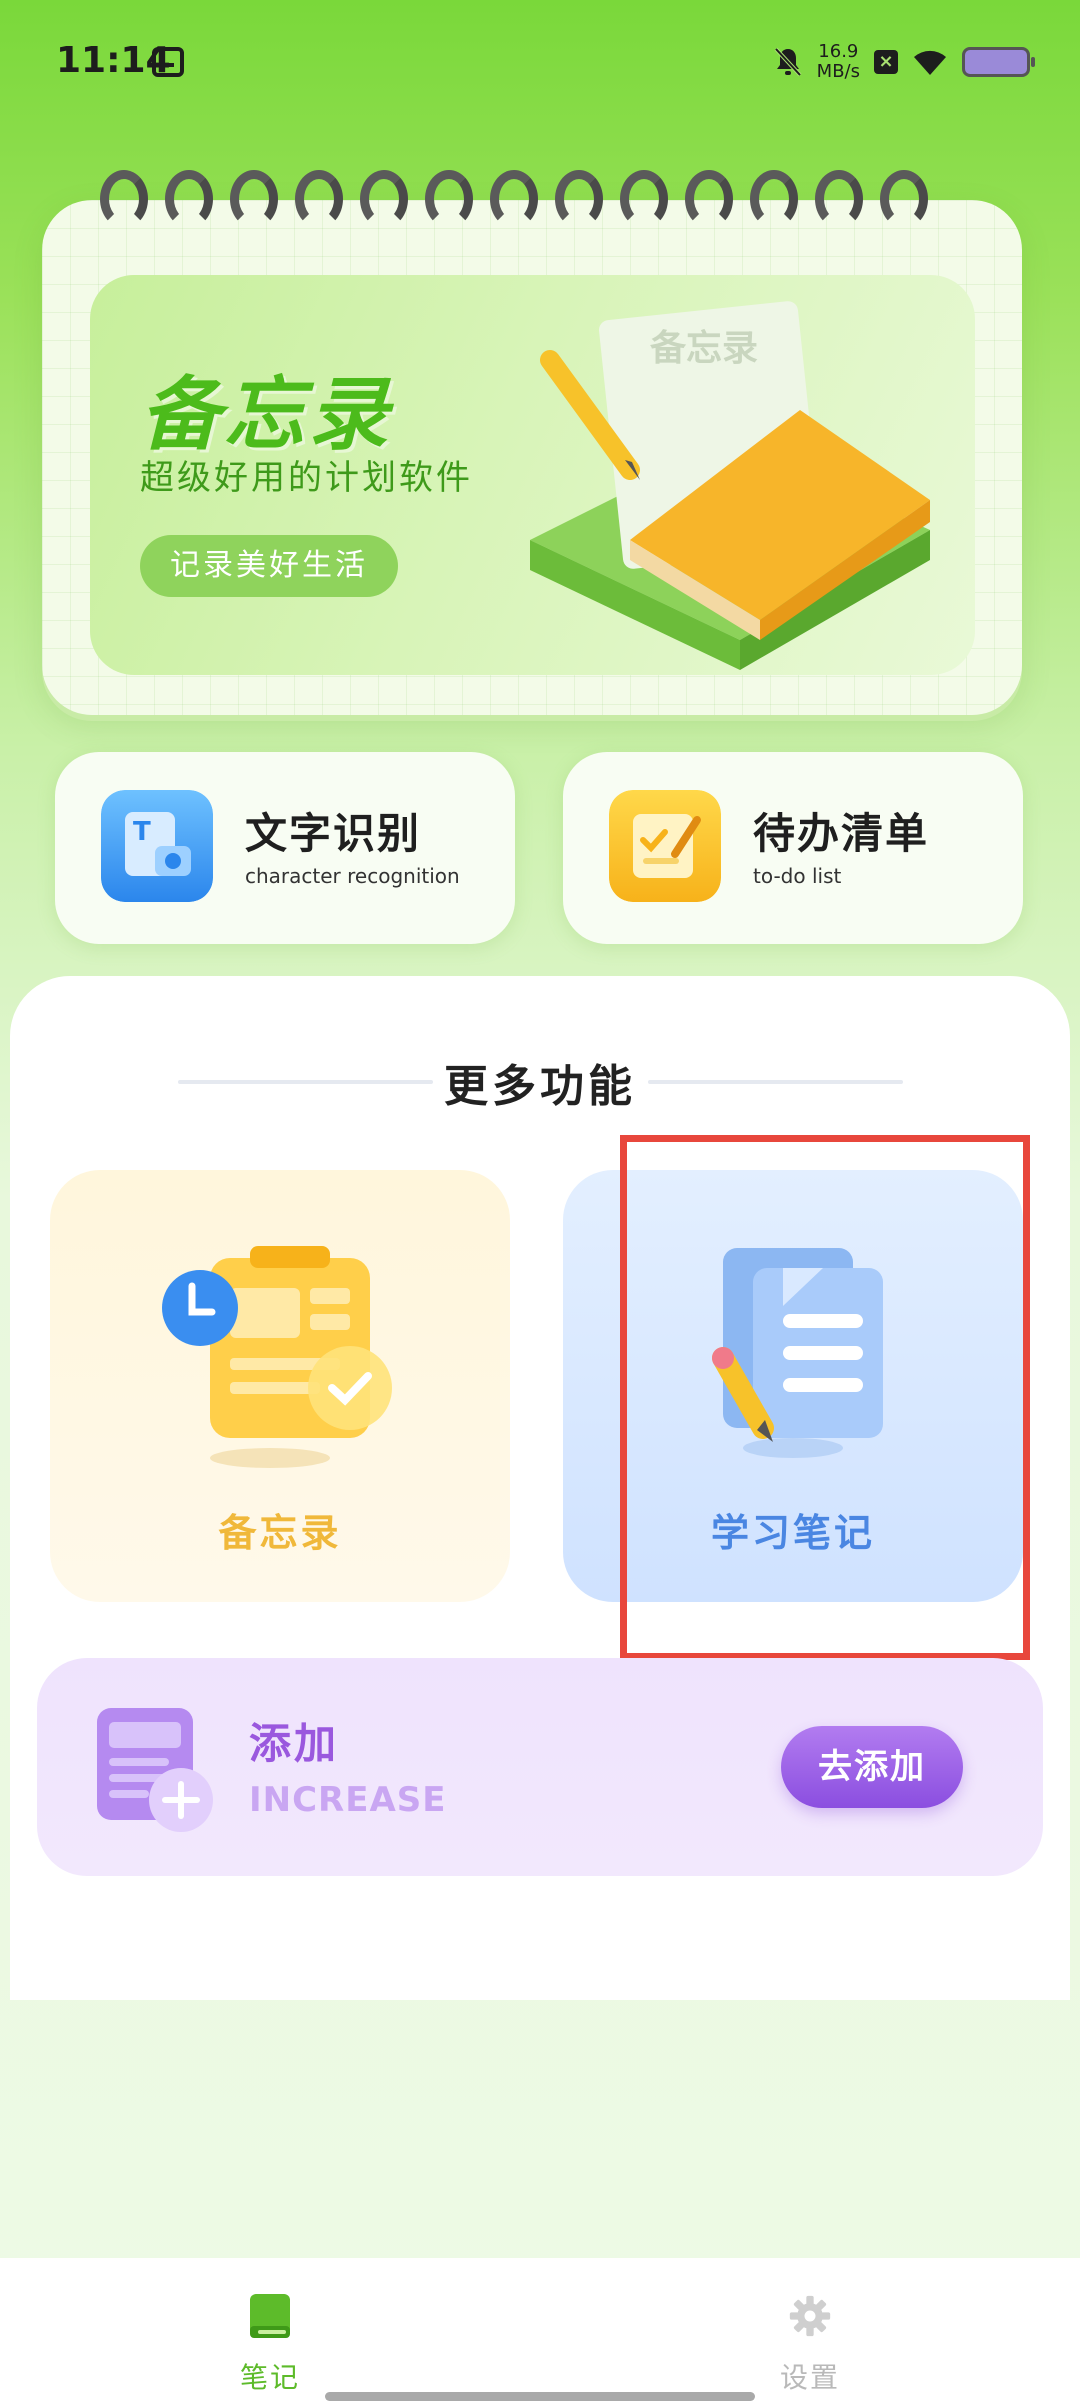 The width and height of the screenshot is (1080, 2408). Describe the element at coordinates (838, 51) in the screenshot. I see `net-speed-value: 16.9` at that location.